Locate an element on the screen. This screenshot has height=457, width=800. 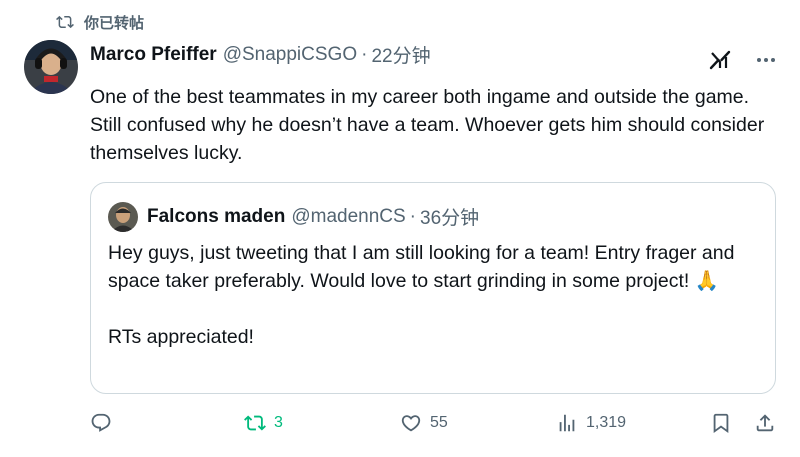
quoted-text-paragraph-2: RTs appreciated! is located at coordinates (181, 337).